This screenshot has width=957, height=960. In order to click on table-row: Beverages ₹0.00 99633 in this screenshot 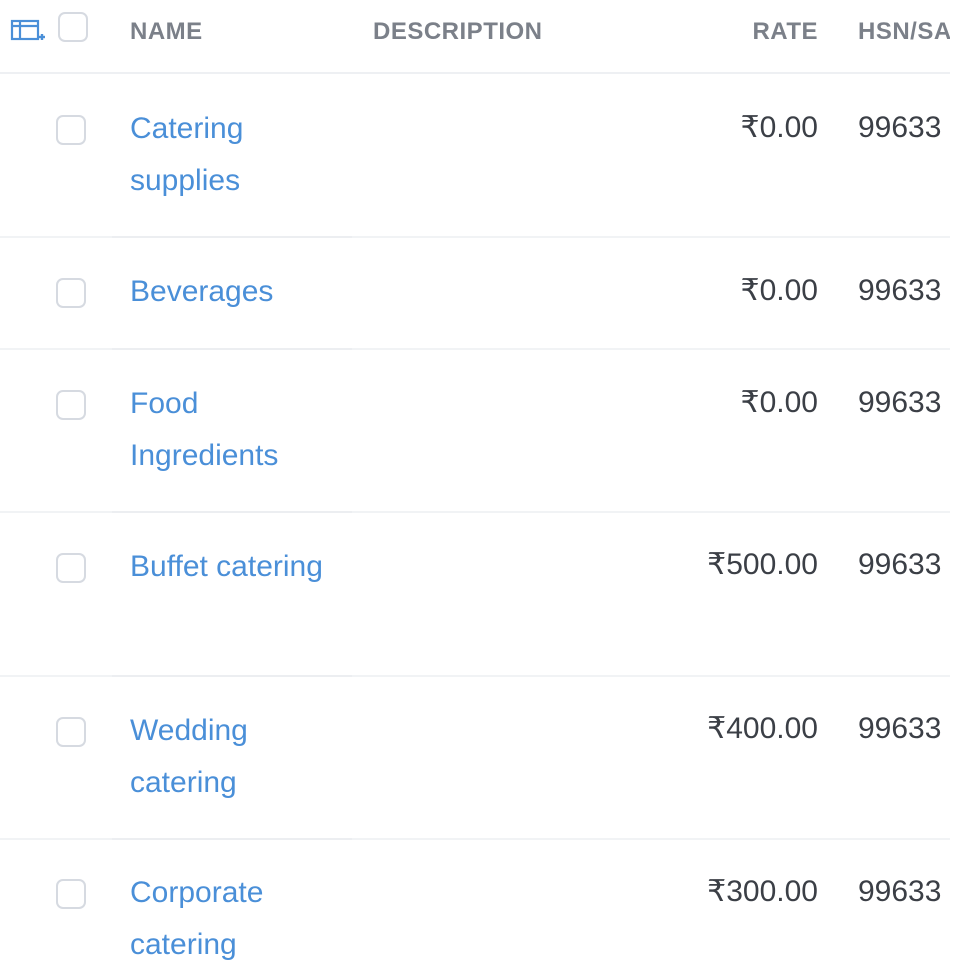, I will do `click(475, 294)`.